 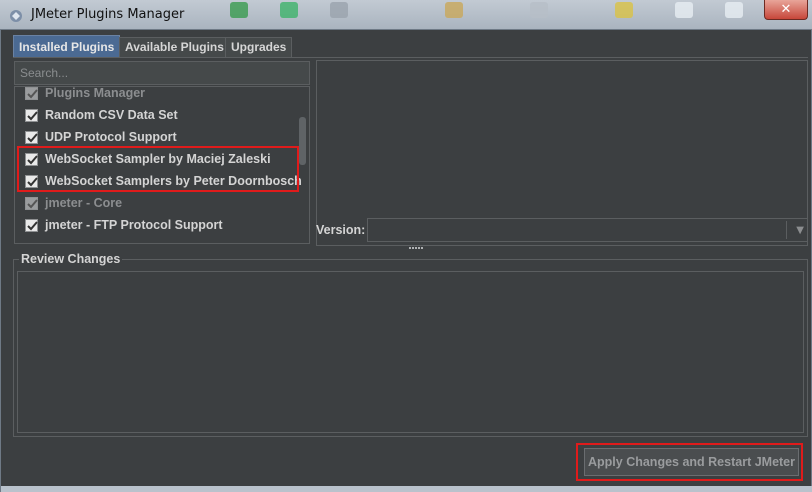 What do you see at coordinates (157, 95) in the screenshot?
I see `list-item: Plugins Manager` at bounding box center [157, 95].